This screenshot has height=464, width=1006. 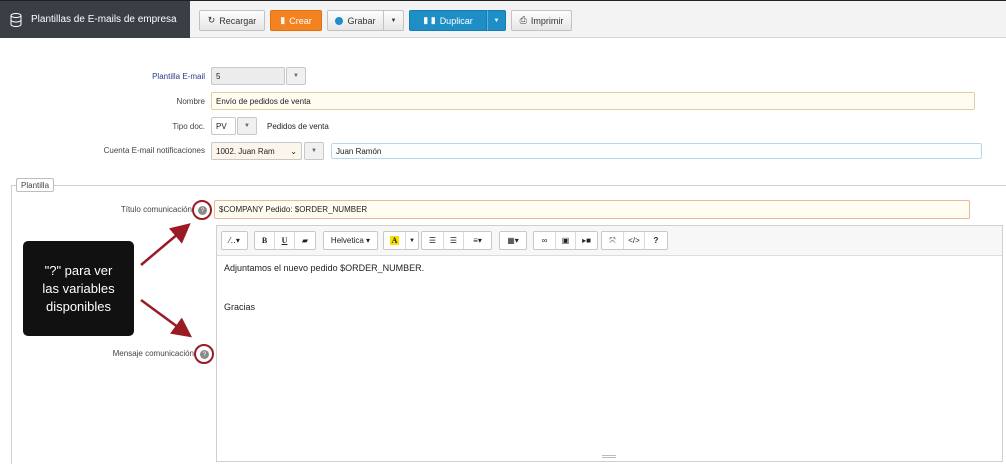 I want to click on arrow-to-title-help, so click(x=165, y=244).